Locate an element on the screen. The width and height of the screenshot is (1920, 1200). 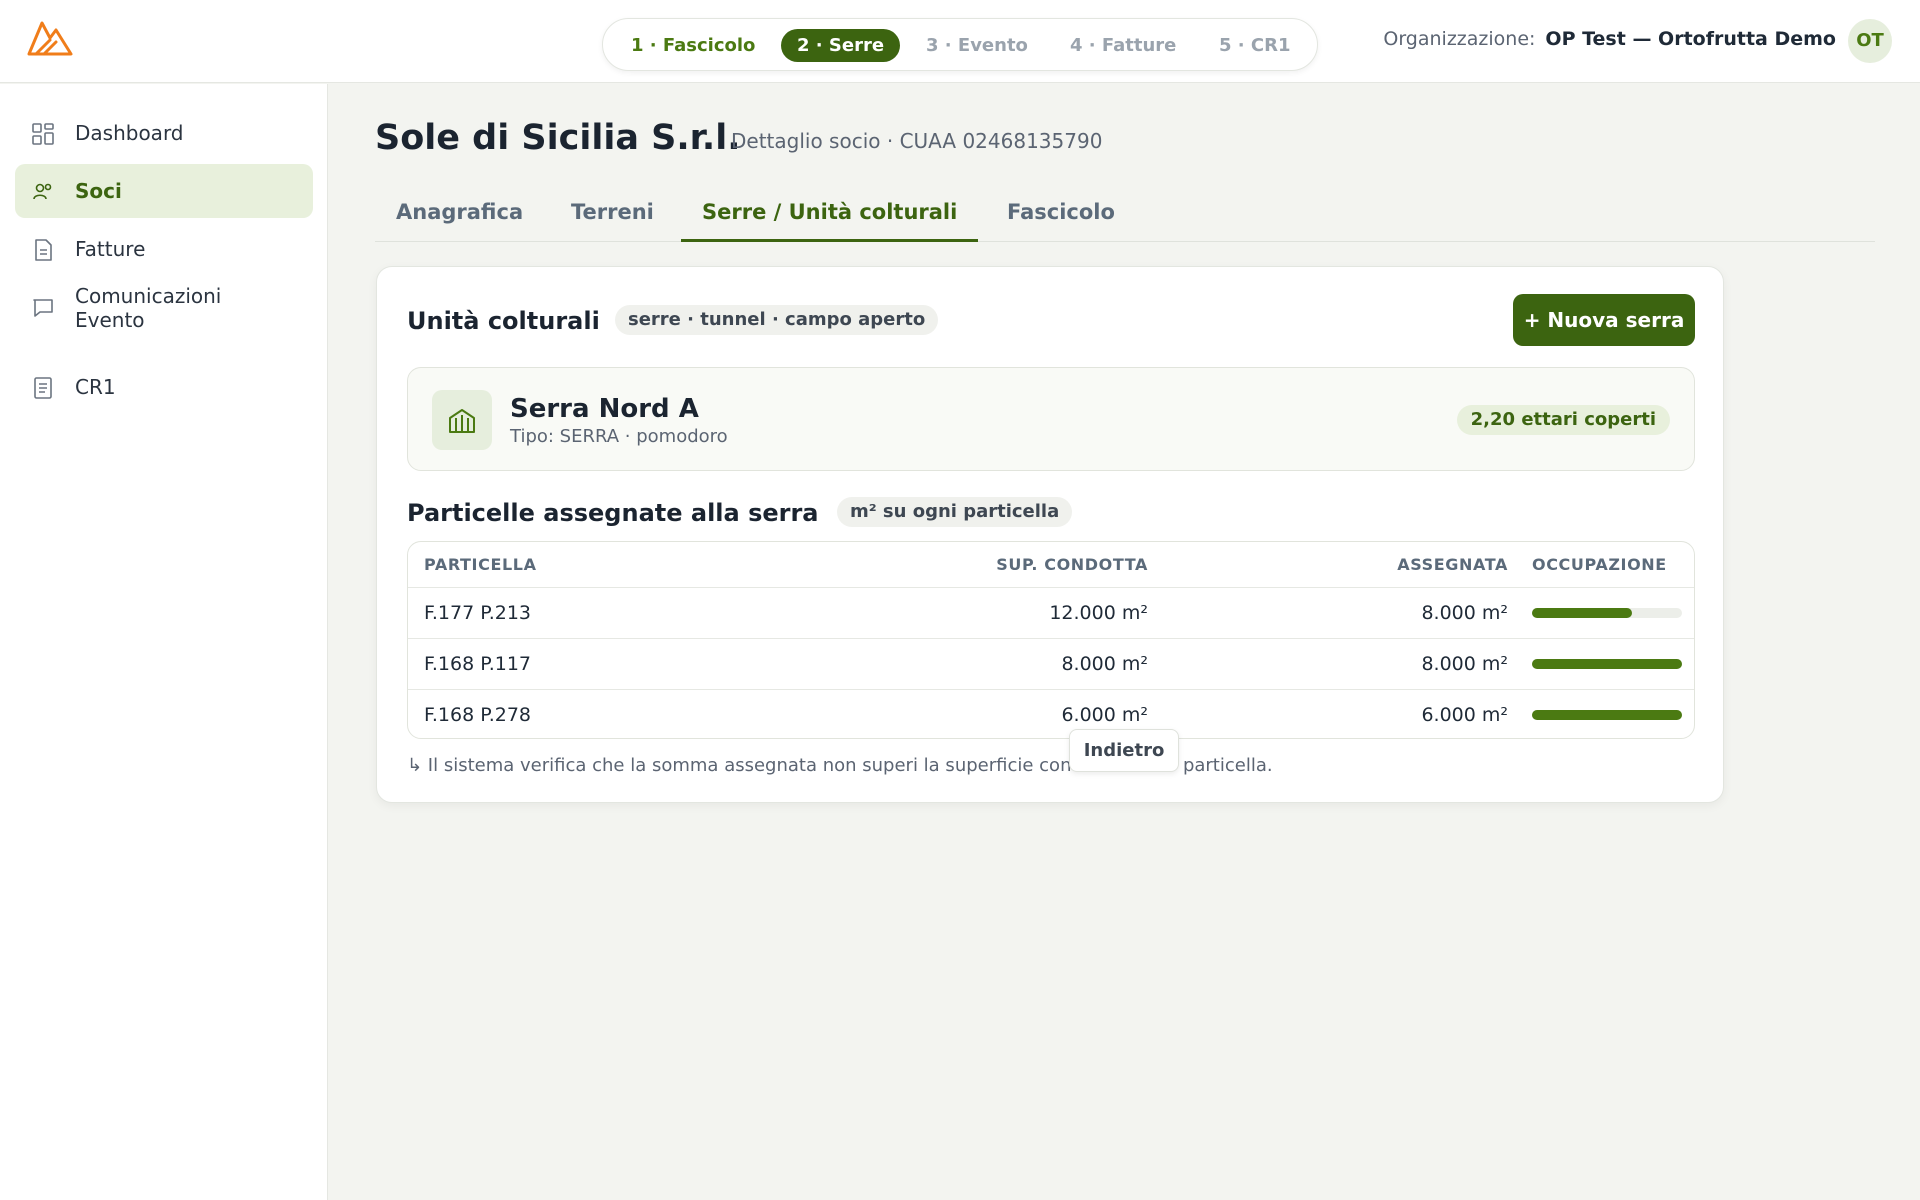
tab-fascicolo: Fascicolo is located at coordinates (1061, 215).